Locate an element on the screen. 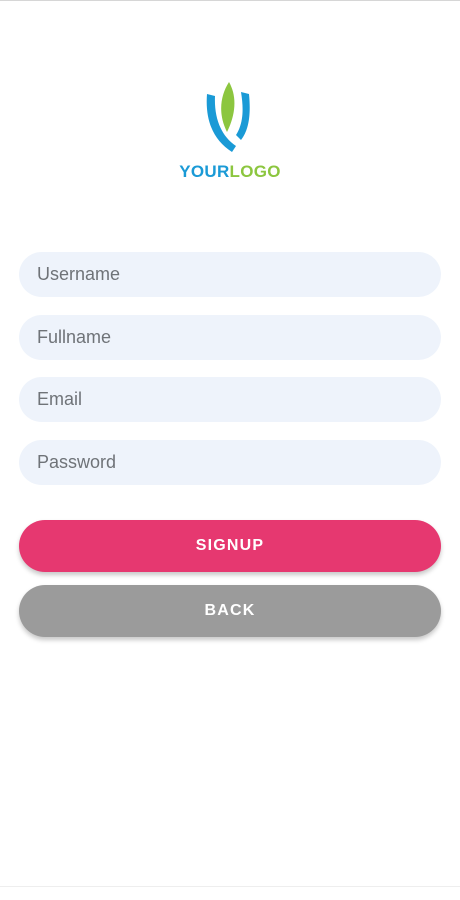  top-divider is located at coordinates (230, 0).